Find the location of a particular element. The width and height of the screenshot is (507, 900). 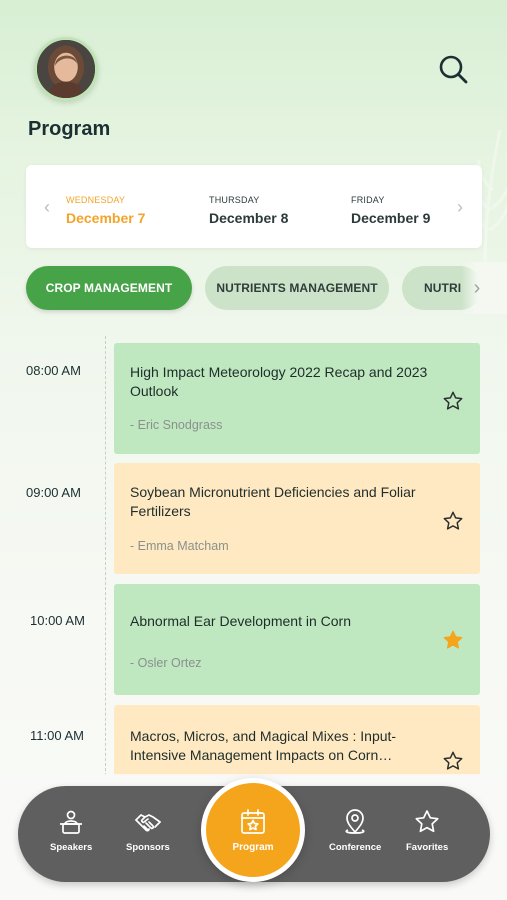

page-title: Program is located at coordinates (69, 129).